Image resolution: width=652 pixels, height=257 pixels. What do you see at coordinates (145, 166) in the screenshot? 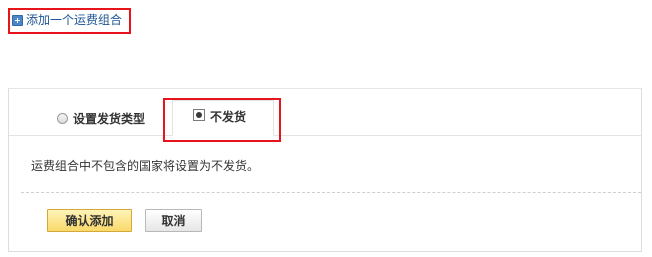
I see `info-message: 运费组合中不包含的国家将设置为不发货。` at bounding box center [145, 166].